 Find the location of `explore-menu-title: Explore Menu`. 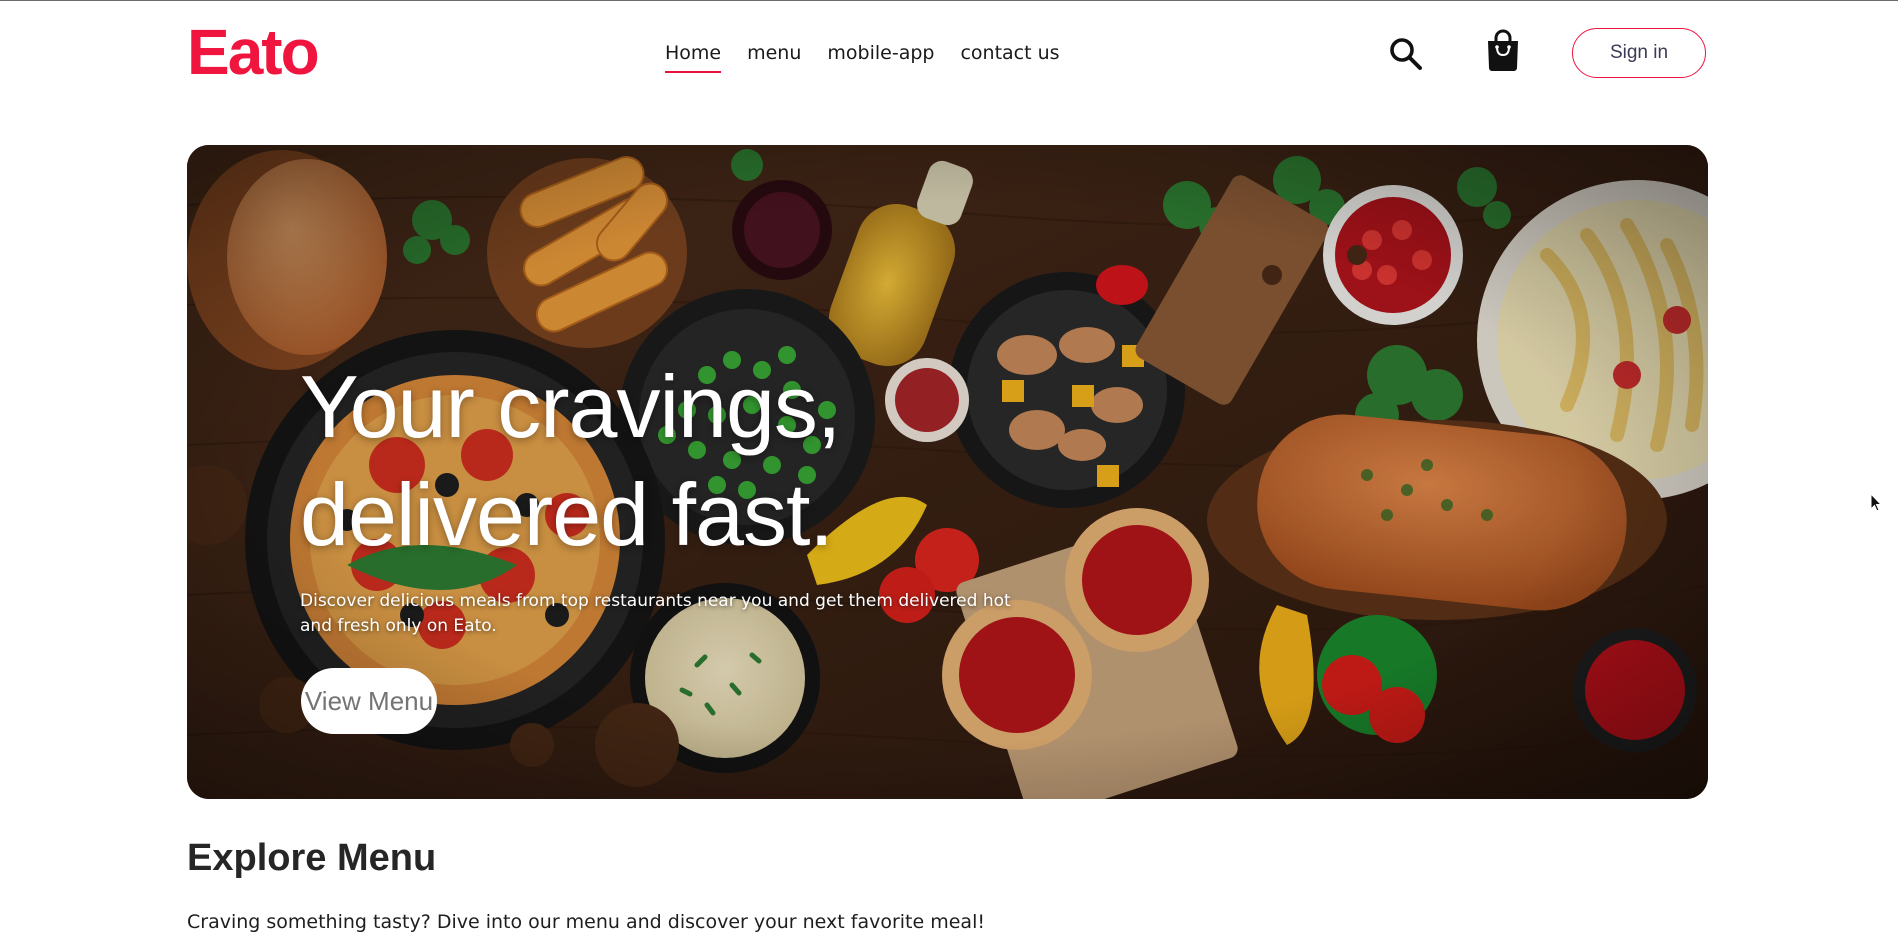

explore-menu-title: Explore Menu is located at coordinates (312, 858).